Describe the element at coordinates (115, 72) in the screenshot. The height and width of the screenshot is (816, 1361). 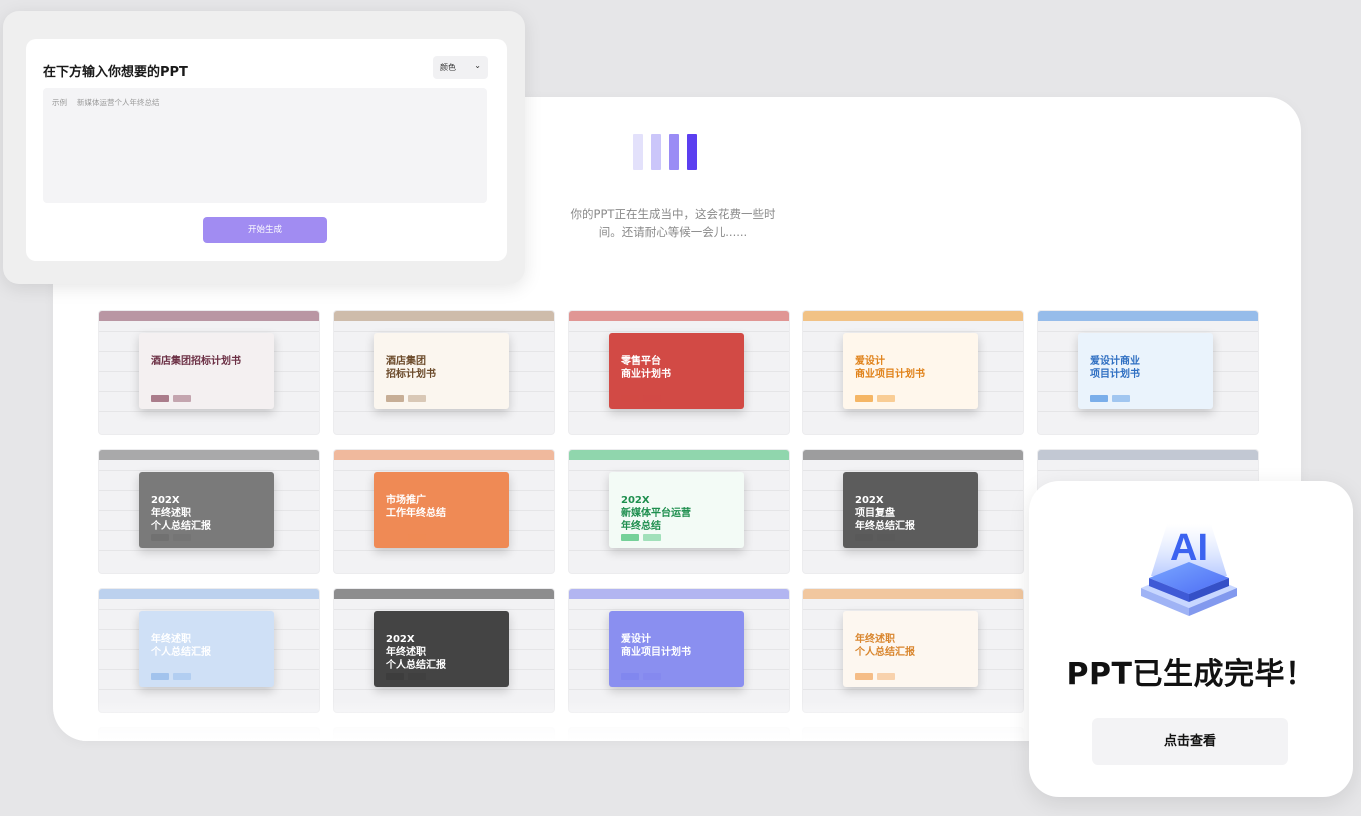
I see `input-title: 在下方输入你想要的PPT` at that location.